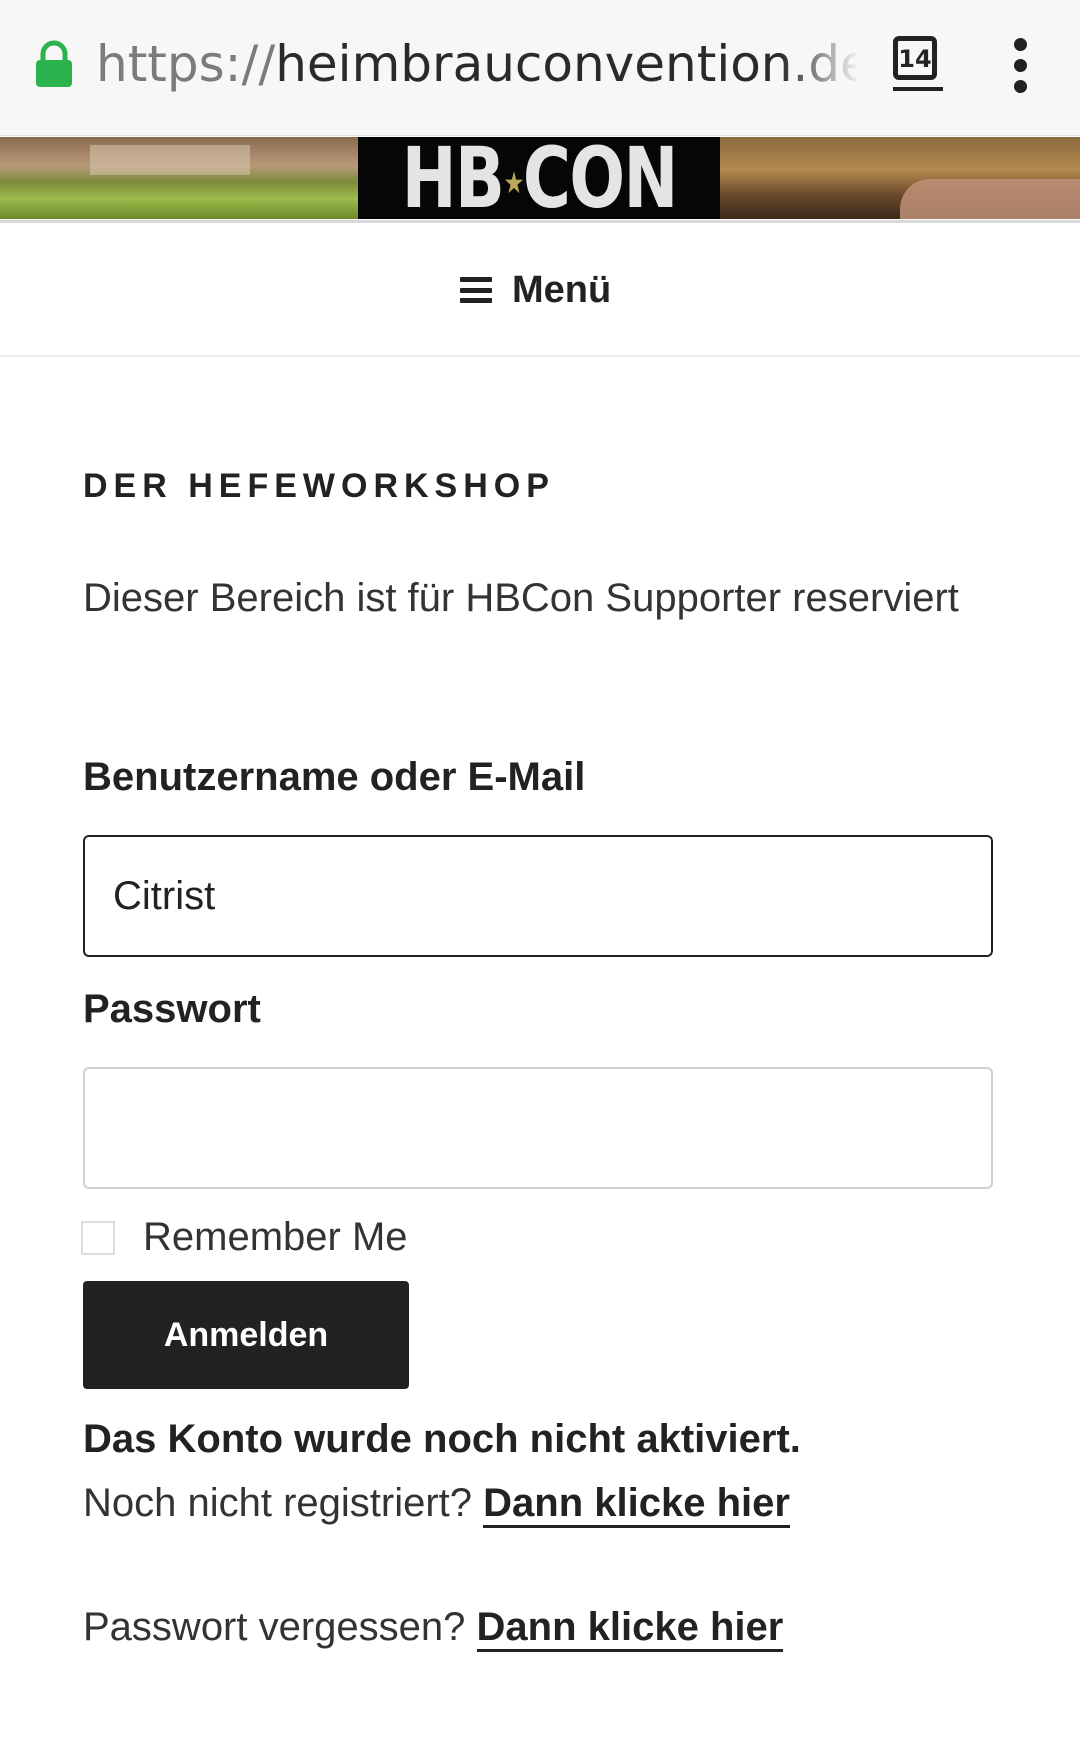 The height and width of the screenshot is (1753, 1080). I want to click on lock-icon, so click(54, 64).